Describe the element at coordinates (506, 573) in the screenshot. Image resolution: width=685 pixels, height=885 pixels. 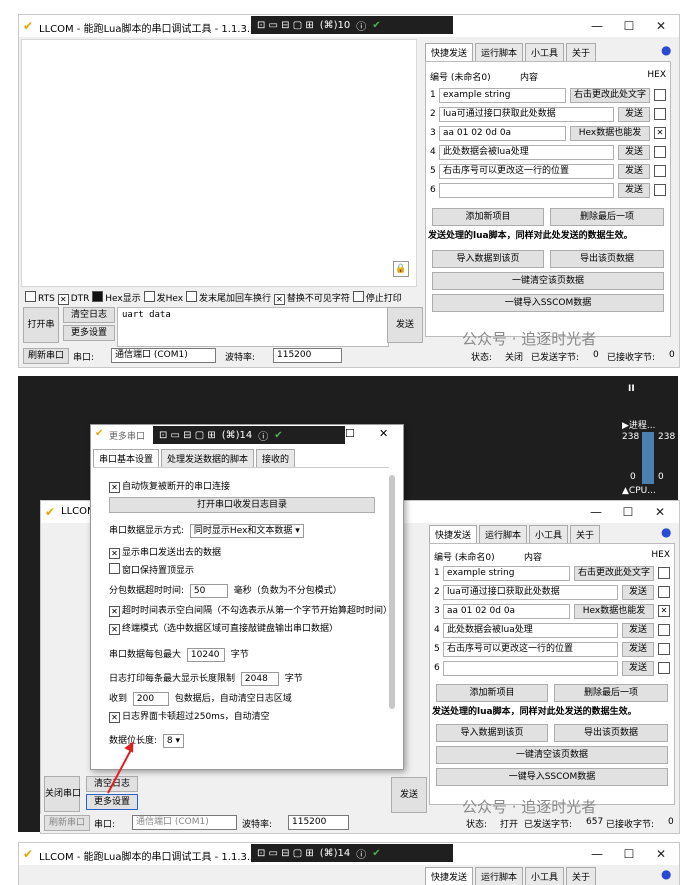
I see `row-text-field: example string` at that location.